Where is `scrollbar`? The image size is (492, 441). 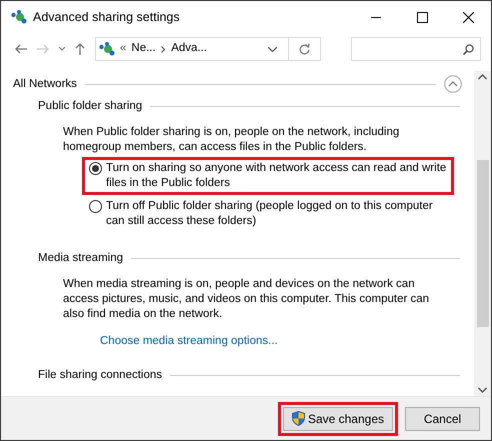
scrollbar is located at coordinates (482, 233).